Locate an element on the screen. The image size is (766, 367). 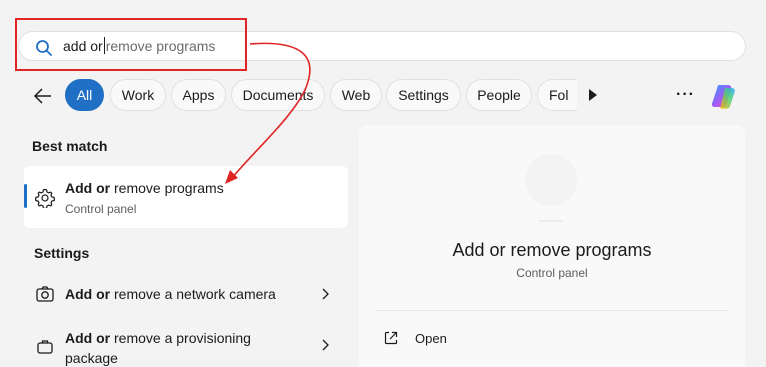
more-options-icon: ··· is located at coordinates (687, 95).